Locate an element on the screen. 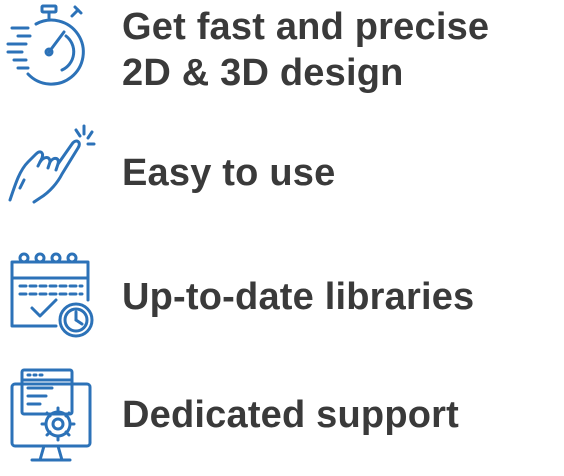 The height and width of the screenshot is (476, 564). feature-label-dedicated-support: Dedicated support is located at coordinates (290, 415).